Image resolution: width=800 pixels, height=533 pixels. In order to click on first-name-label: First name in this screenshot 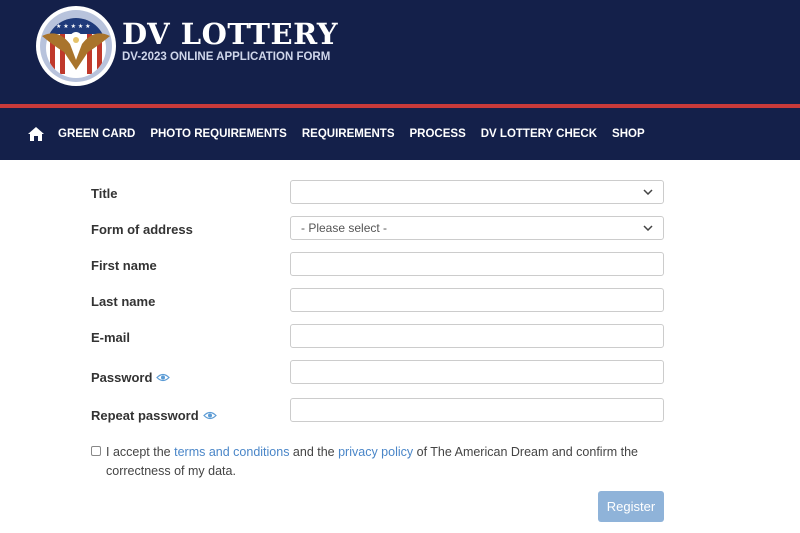, I will do `click(124, 265)`.